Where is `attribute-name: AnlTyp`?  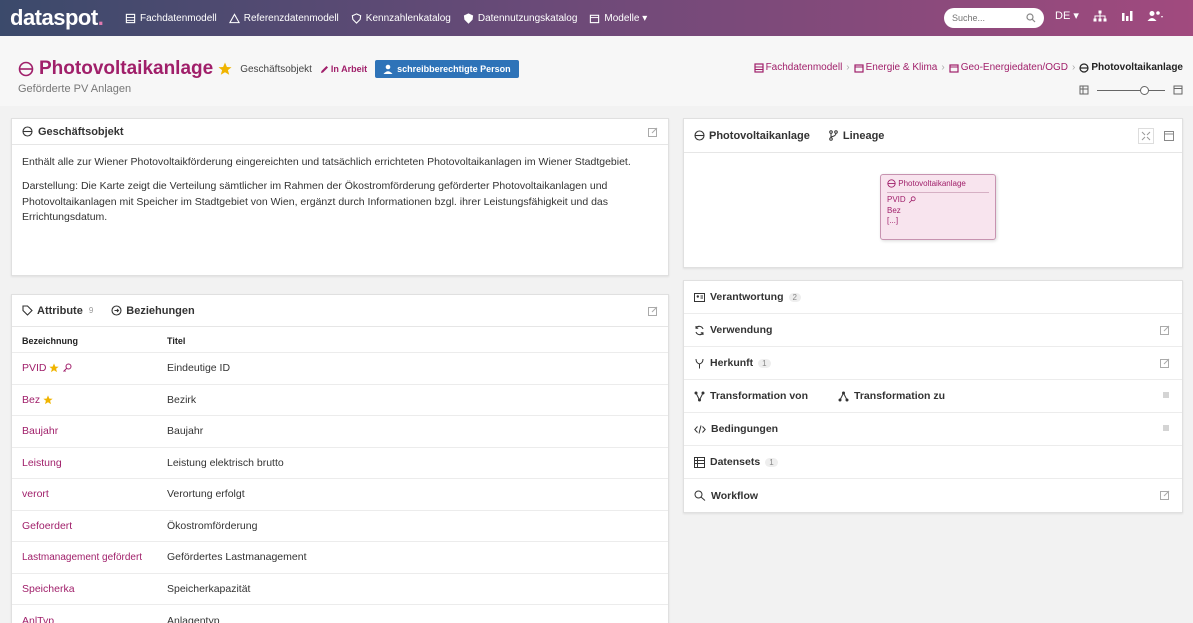
attribute-name: AnlTyp is located at coordinates (84, 613).